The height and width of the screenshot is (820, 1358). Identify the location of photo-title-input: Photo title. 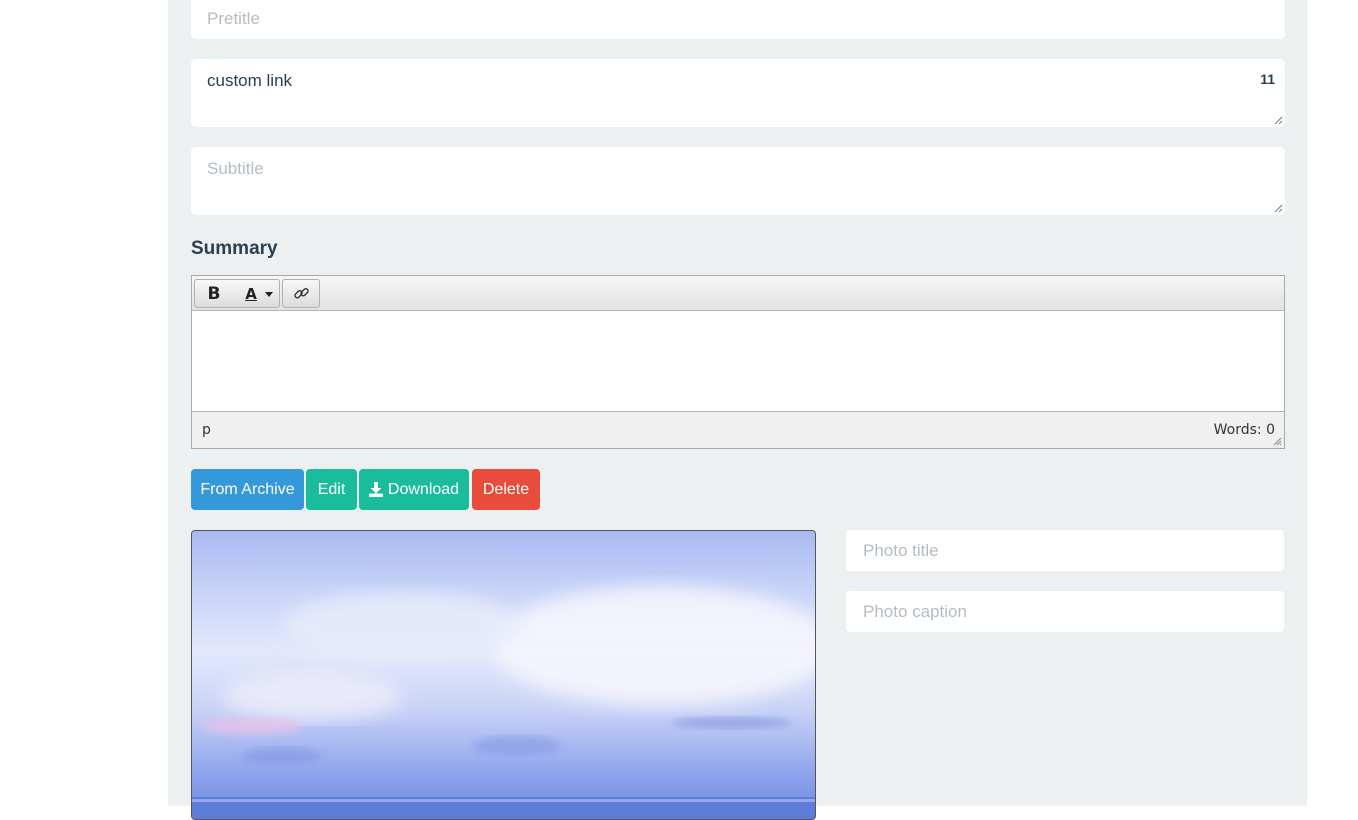
(1065, 550).